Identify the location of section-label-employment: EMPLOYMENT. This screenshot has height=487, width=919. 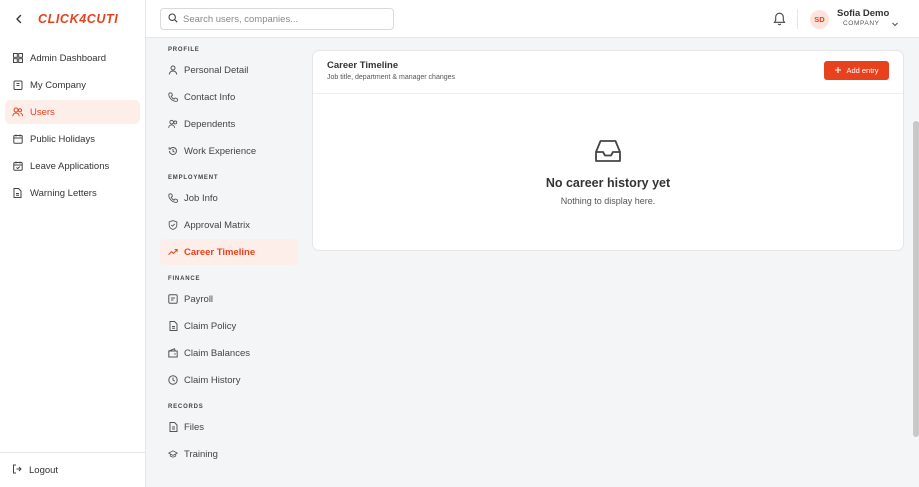
(193, 178).